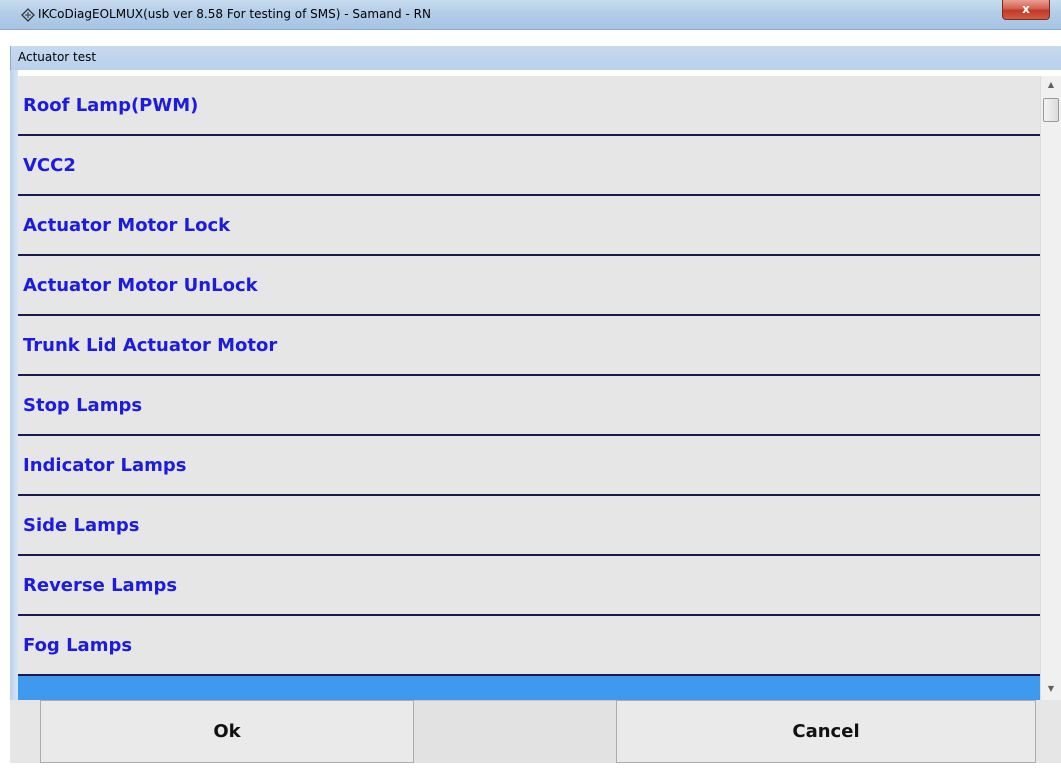 The image size is (1061, 769). I want to click on list-item-side-lamps: Side Lamps, so click(529, 526).